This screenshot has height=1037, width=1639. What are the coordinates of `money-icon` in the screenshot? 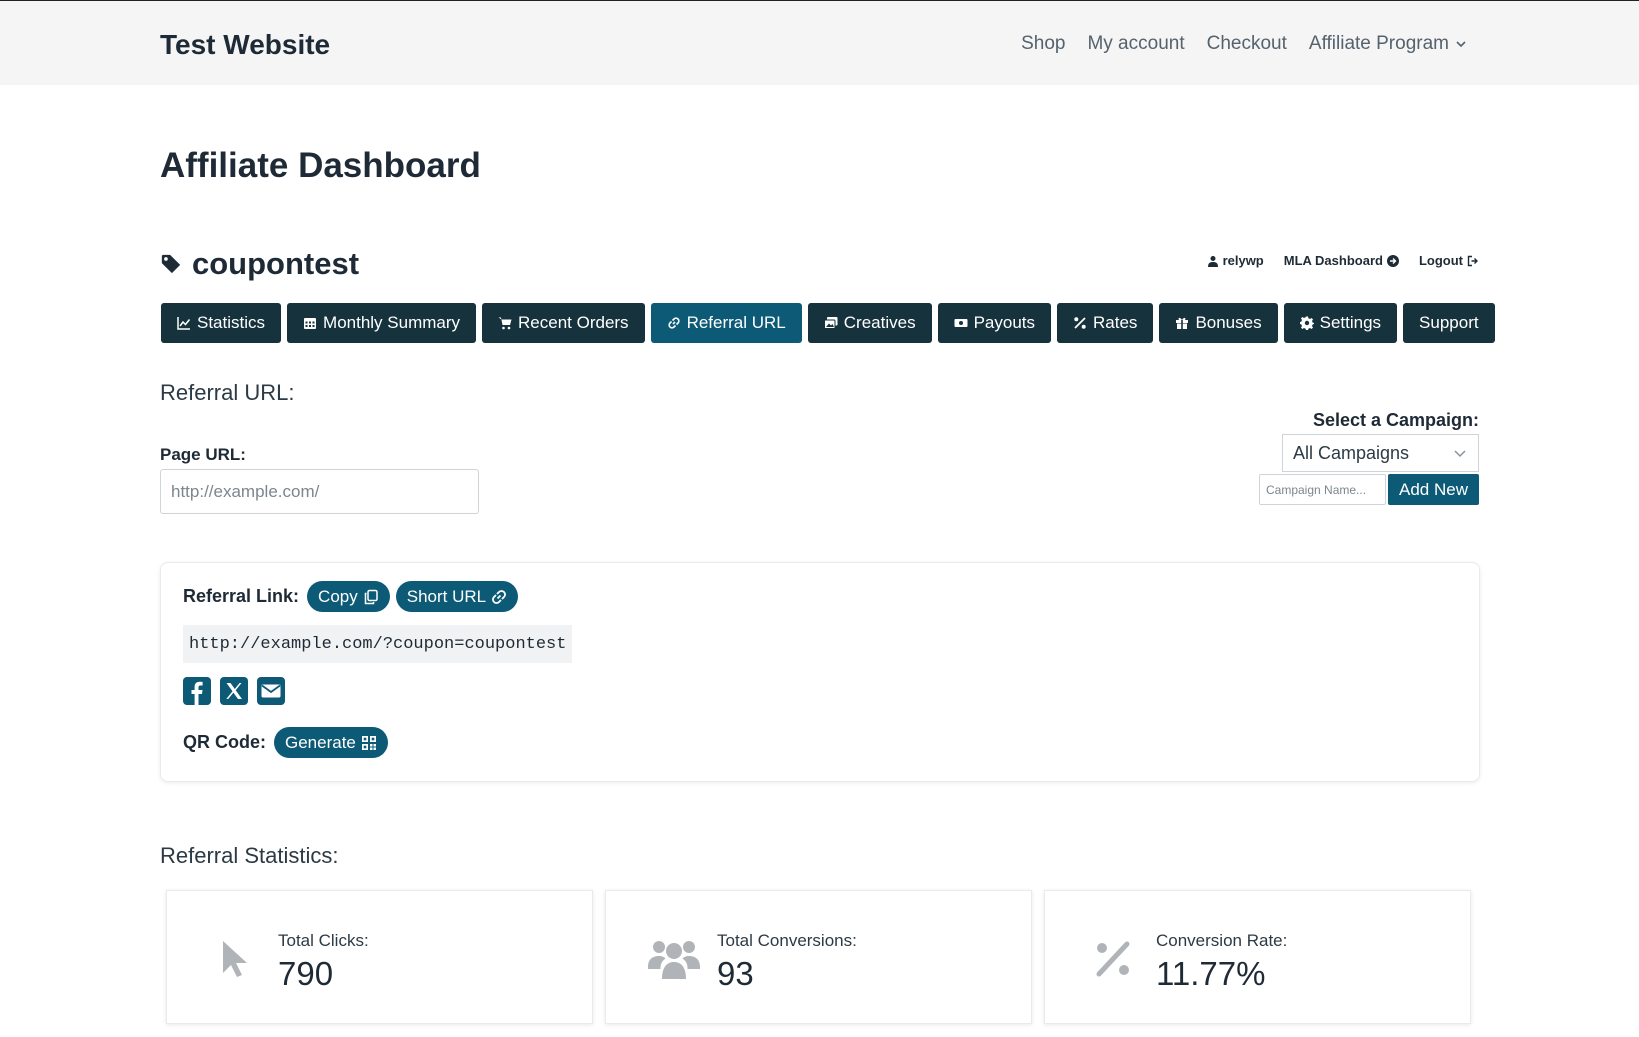 It's located at (961, 323).